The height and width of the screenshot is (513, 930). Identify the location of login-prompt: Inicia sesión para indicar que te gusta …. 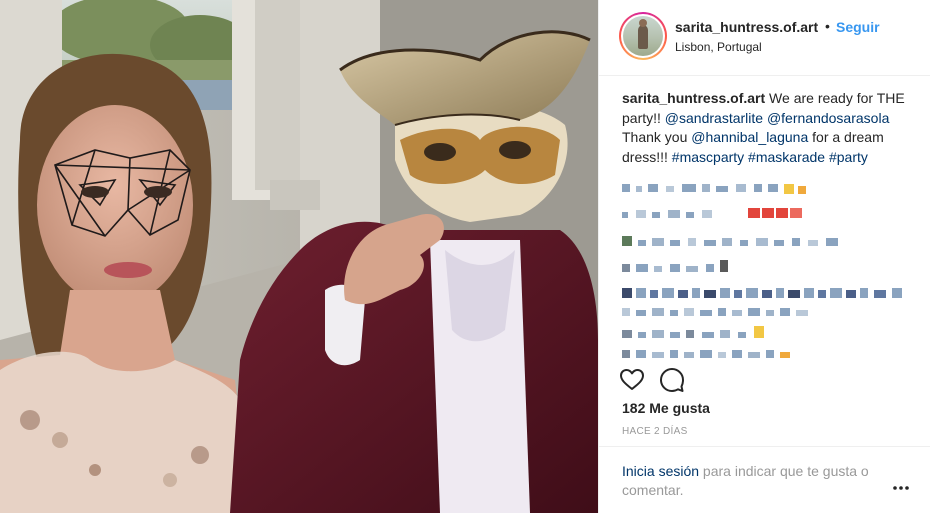
(757, 481).